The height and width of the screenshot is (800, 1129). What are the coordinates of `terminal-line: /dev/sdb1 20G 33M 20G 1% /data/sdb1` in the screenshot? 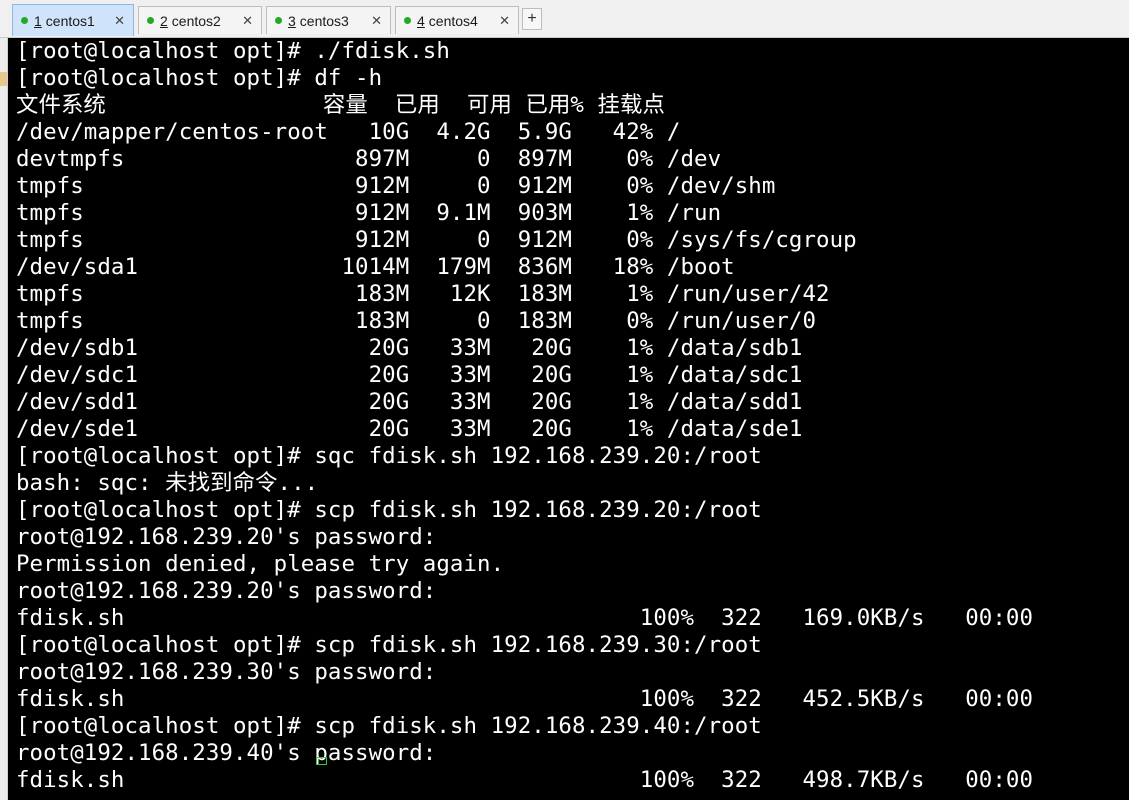 It's located at (409, 348).